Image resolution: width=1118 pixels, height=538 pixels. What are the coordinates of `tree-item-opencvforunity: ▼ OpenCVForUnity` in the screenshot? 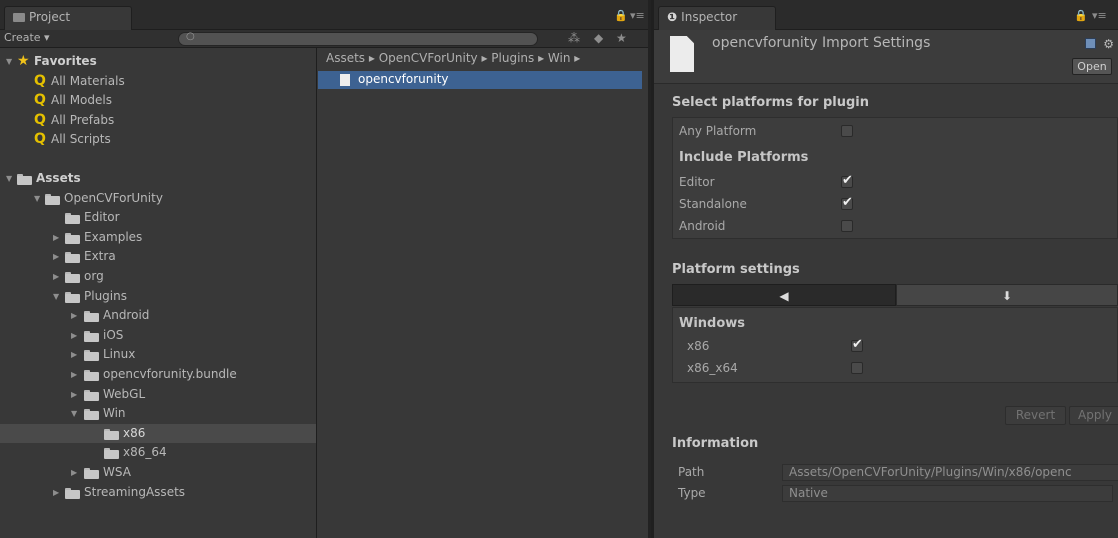 It's located at (158, 199).